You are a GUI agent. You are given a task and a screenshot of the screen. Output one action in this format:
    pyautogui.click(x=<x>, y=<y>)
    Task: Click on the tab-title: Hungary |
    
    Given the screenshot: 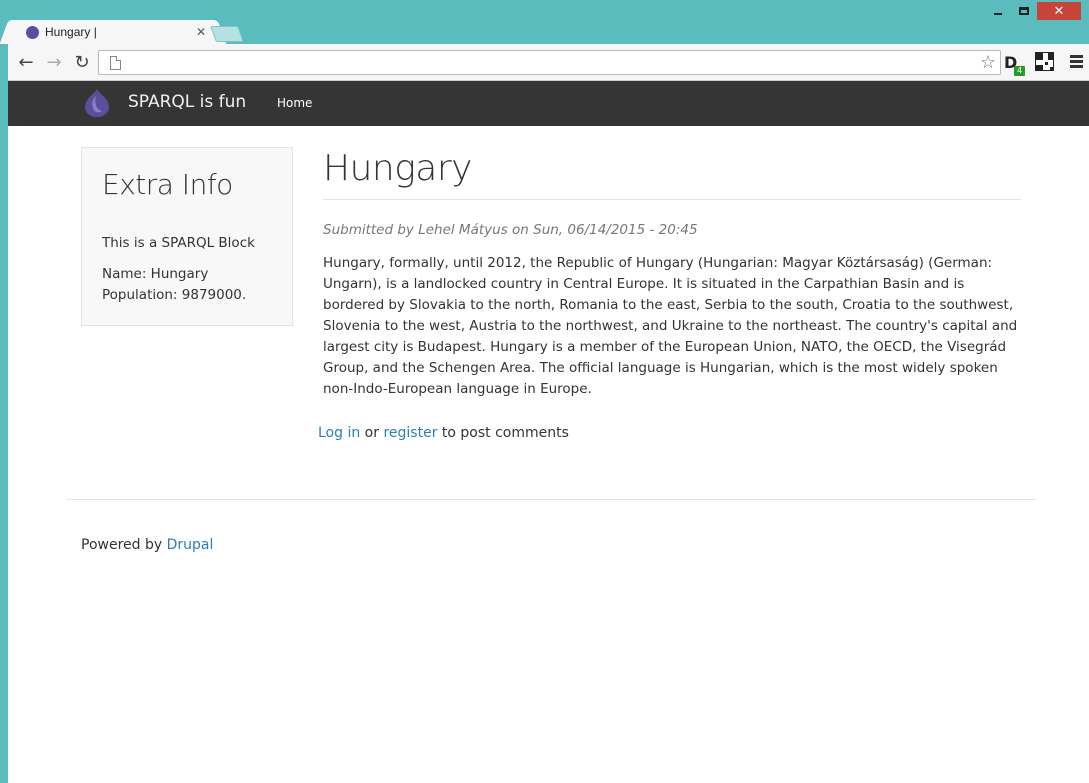 What is the action you would take?
    pyautogui.click(x=71, y=32)
    